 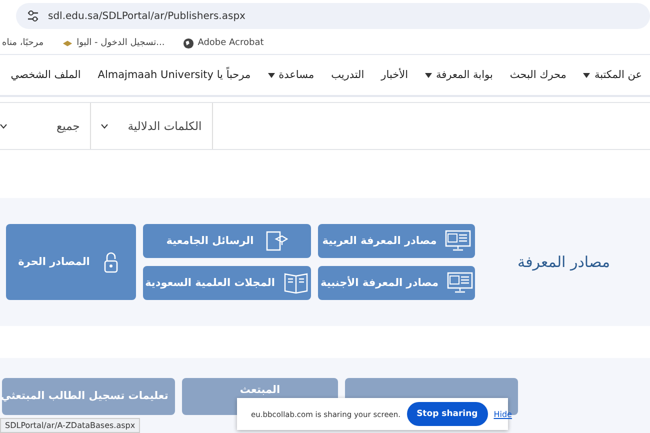 What do you see at coordinates (503, 414) in the screenshot?
I see `hide-link: Hide` at bounding box center [503, 414].